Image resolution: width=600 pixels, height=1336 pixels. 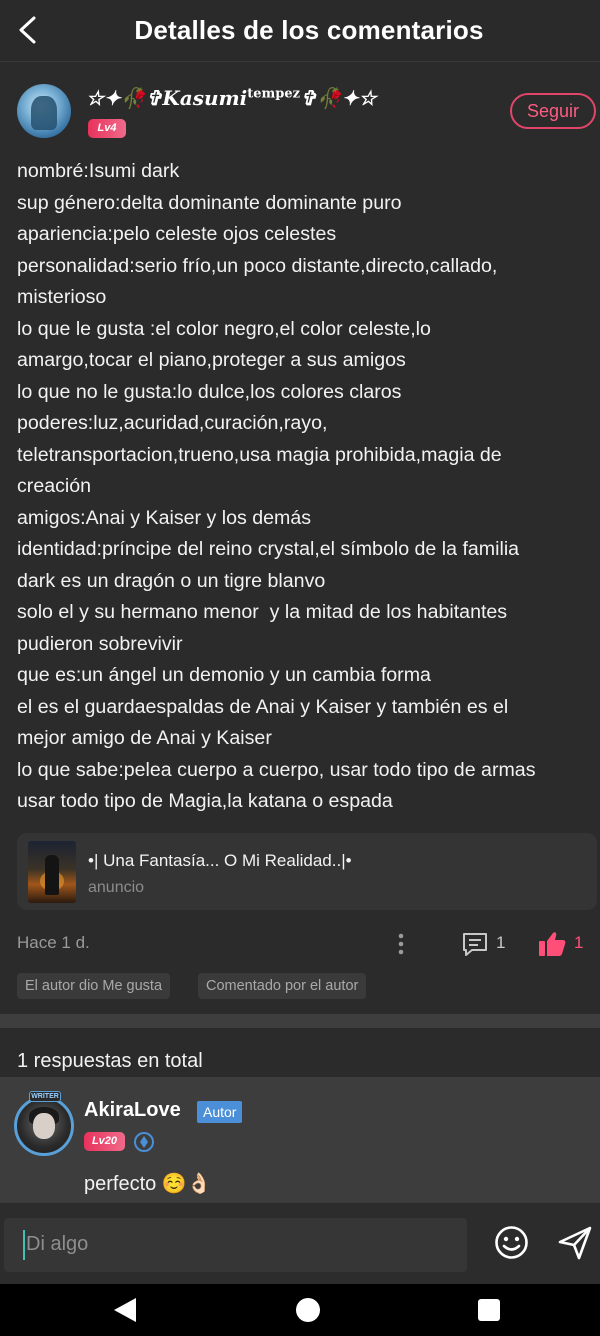 I want to click on thumbs-up-icon, so click(x=552, y=944).